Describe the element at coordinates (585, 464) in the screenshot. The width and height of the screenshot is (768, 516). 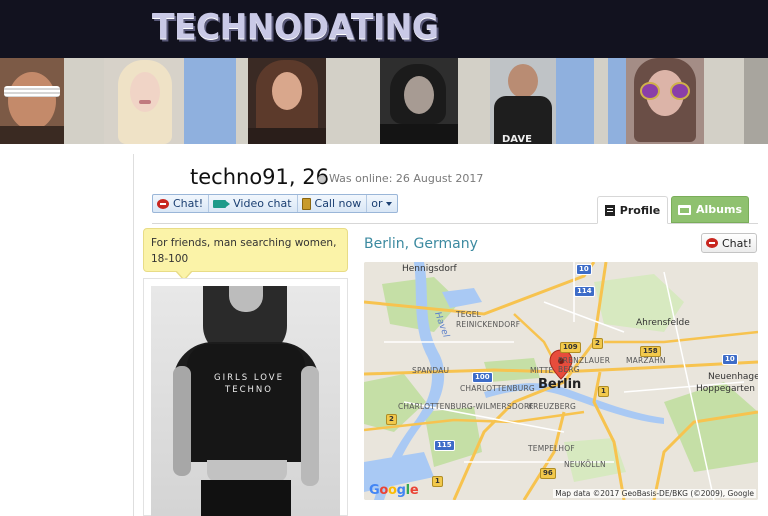
I see `map-label: NEUKÖLLN` at that location.